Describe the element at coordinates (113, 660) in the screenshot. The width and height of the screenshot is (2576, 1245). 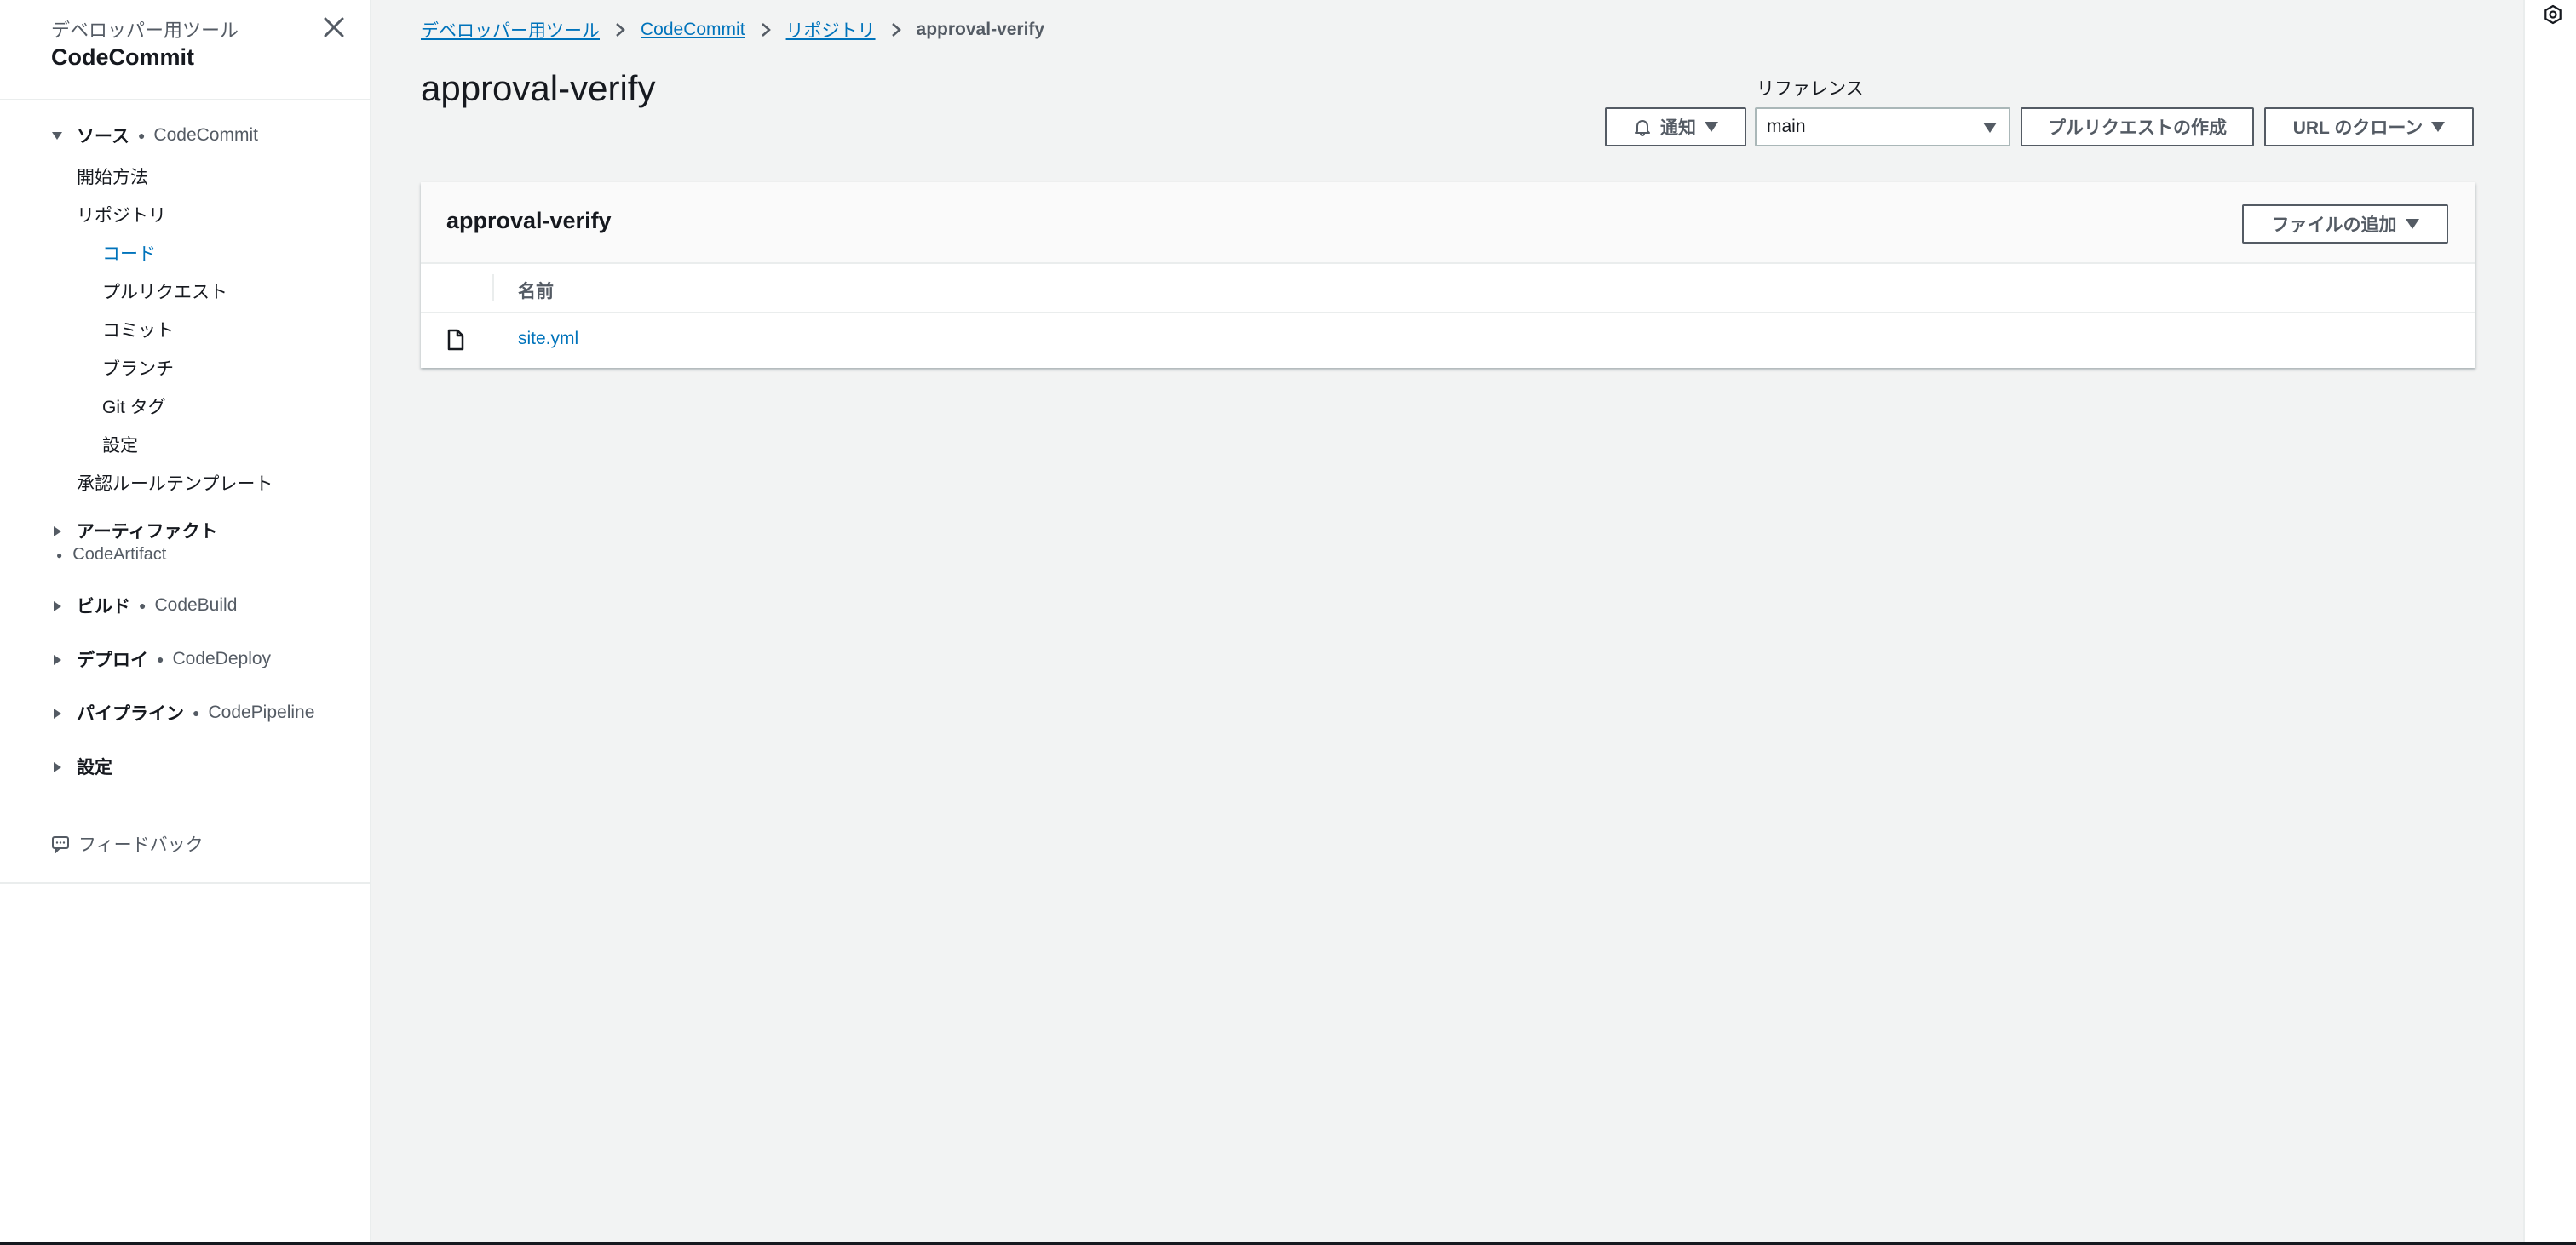
I see `section-label: デプロイ` at that location.